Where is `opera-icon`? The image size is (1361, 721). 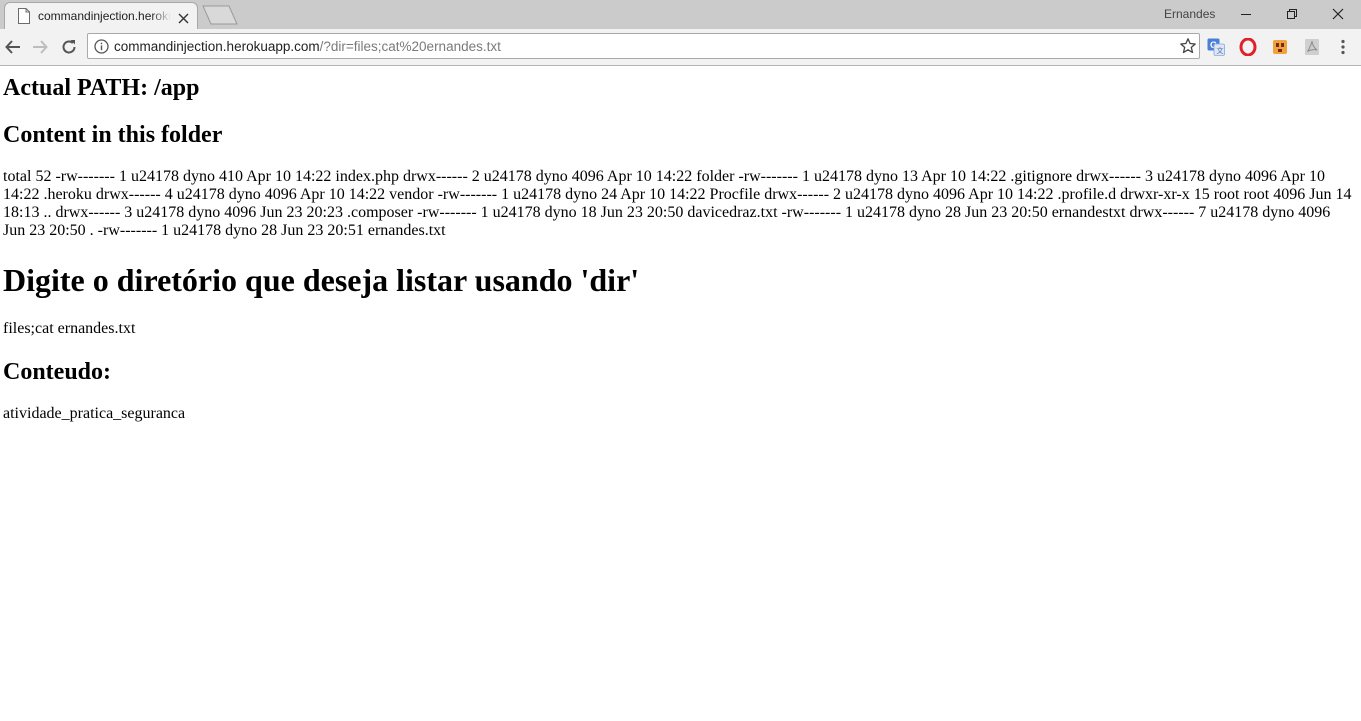 opera-icon is located at coordinates (1248, 47).